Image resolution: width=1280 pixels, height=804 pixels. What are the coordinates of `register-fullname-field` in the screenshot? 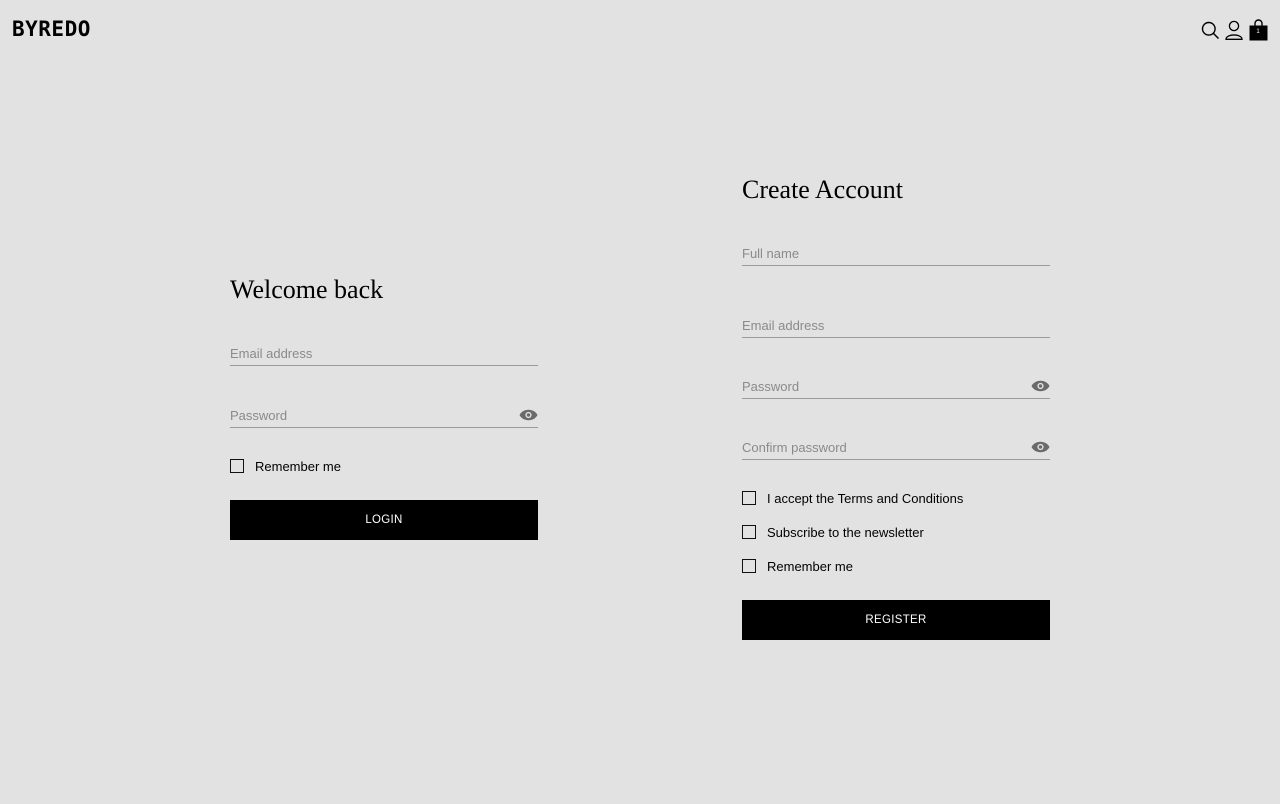 It's located at (896, 254).